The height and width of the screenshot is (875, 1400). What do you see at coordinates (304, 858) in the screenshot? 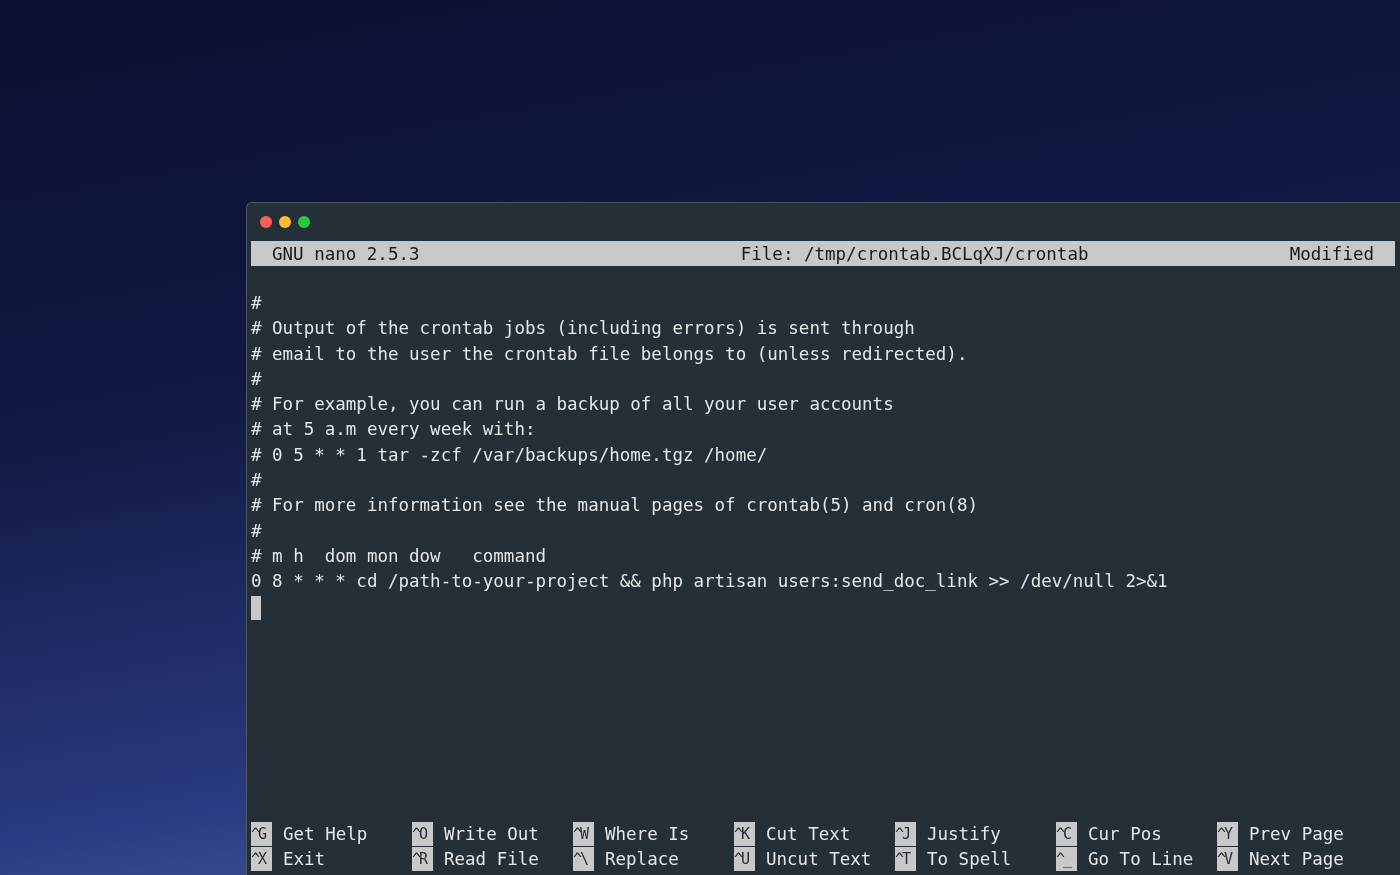
I see `shortcut-label: Exit` at bounding box center [304, 858].